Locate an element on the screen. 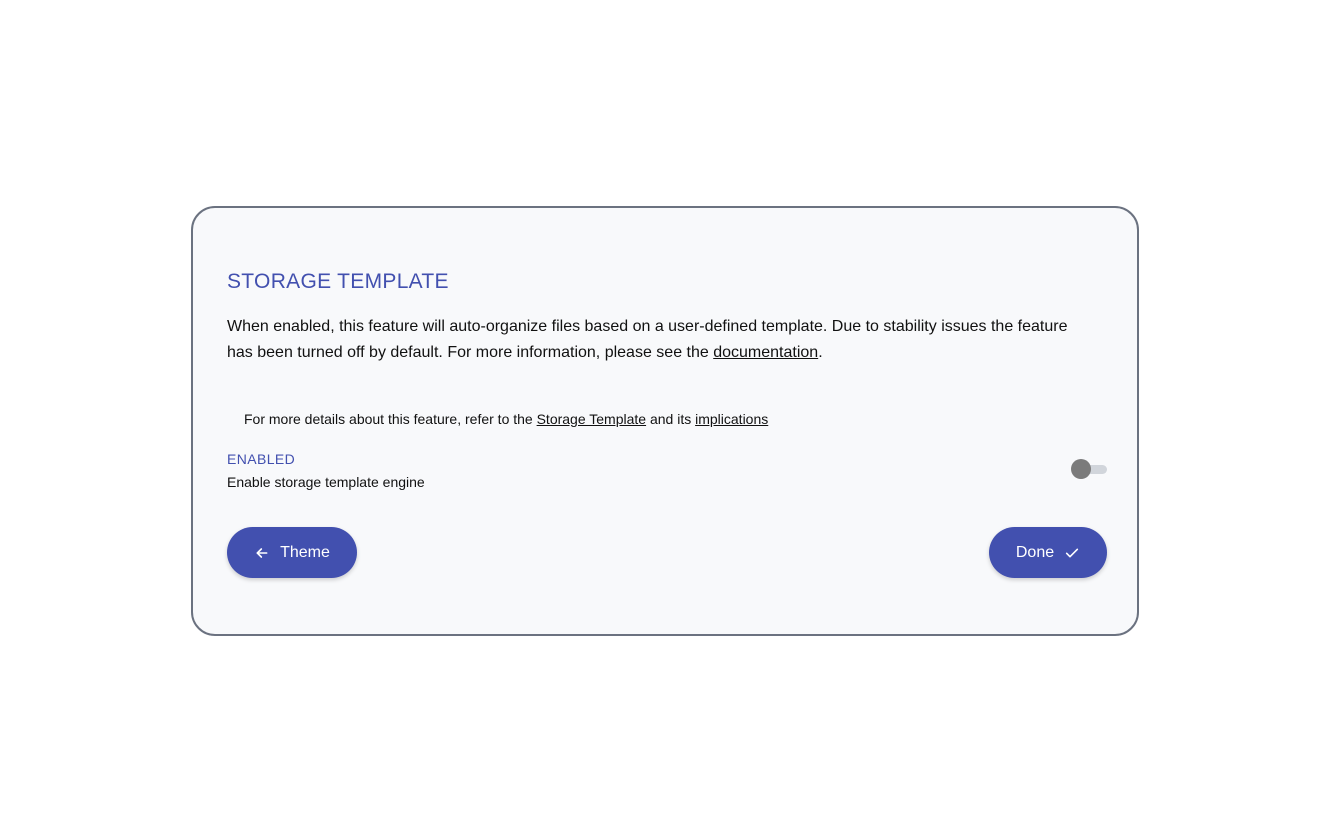 Image resolution: width=1332 pixels, height=840 pixels. toggle-thumb is located at coordinates (1081, 469).